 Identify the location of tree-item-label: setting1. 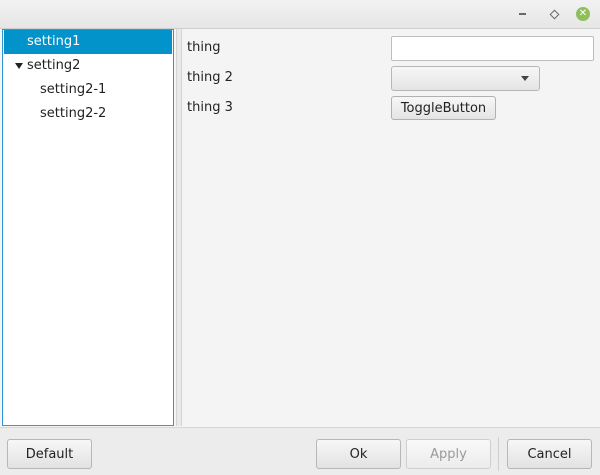
(54, 41).